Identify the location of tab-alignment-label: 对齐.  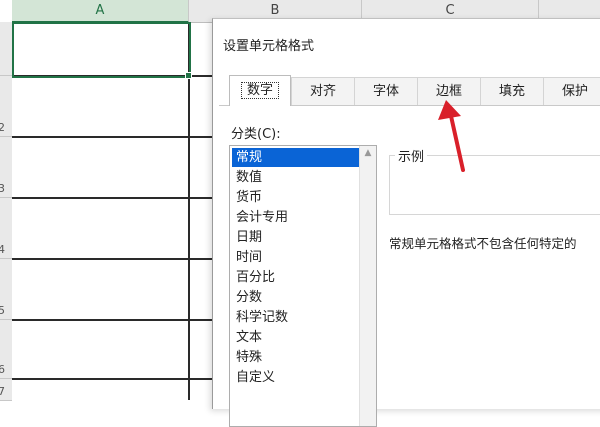
(322, 91).